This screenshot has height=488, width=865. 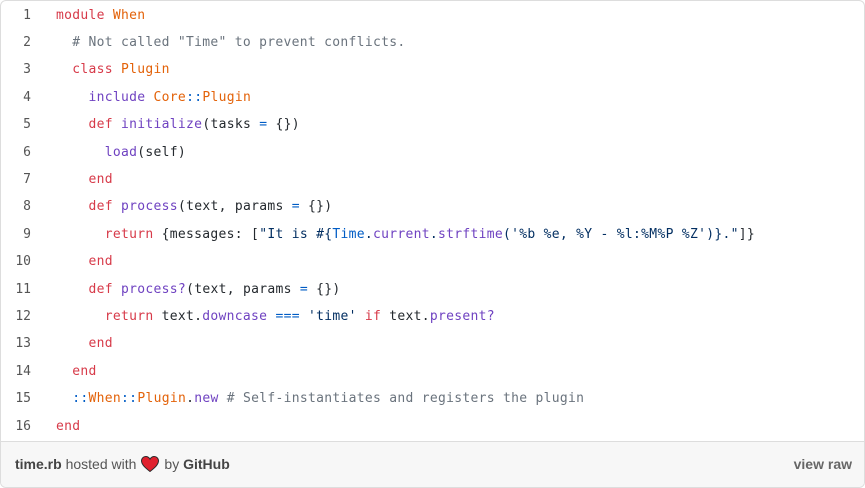 I want to click on line-number: 1, so click(x=21, y=15).